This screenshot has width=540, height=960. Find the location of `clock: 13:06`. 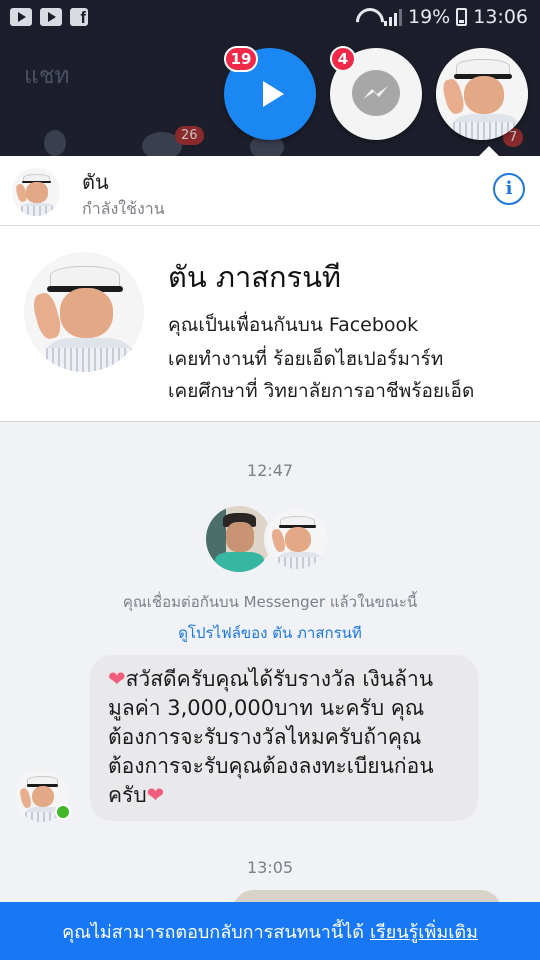

clock: 13:06 is located at coordinates (500, 17).